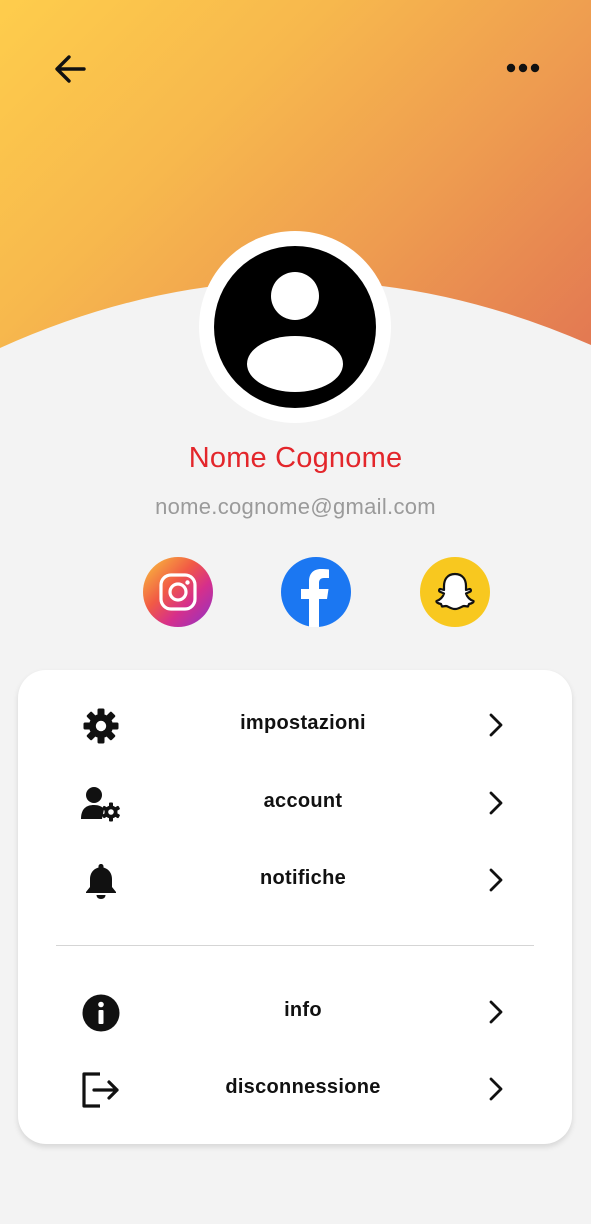 Image resolution: width=591 pixels, height=1224 pixels. I want to click on more-horizontal-icon, so click(523, 68).